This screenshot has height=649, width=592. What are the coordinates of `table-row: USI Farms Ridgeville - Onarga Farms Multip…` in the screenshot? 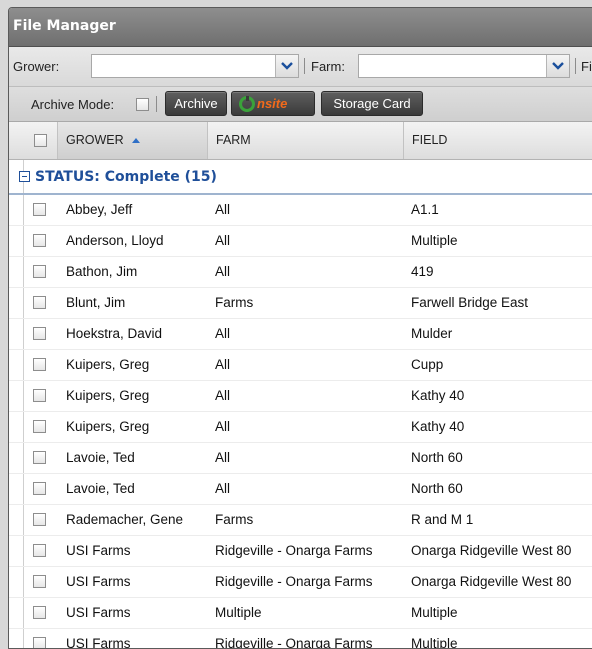 It's located at (300, 639).